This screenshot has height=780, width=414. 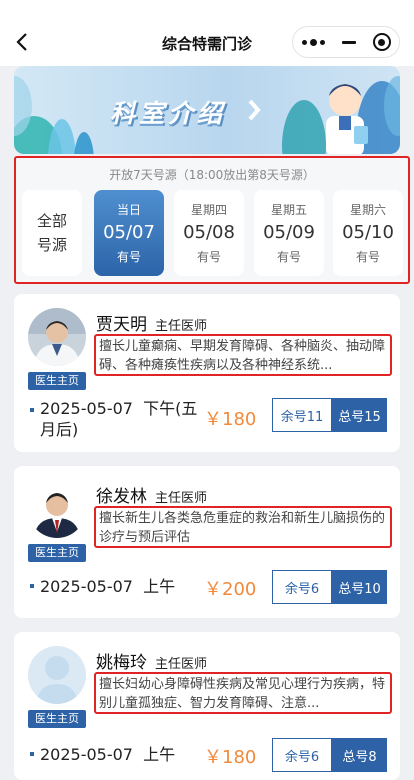 What do you see at coordinates (168, 113) in the screenshot?
I see `banner-title: 科室介绍` at bounding box center [168, 113].